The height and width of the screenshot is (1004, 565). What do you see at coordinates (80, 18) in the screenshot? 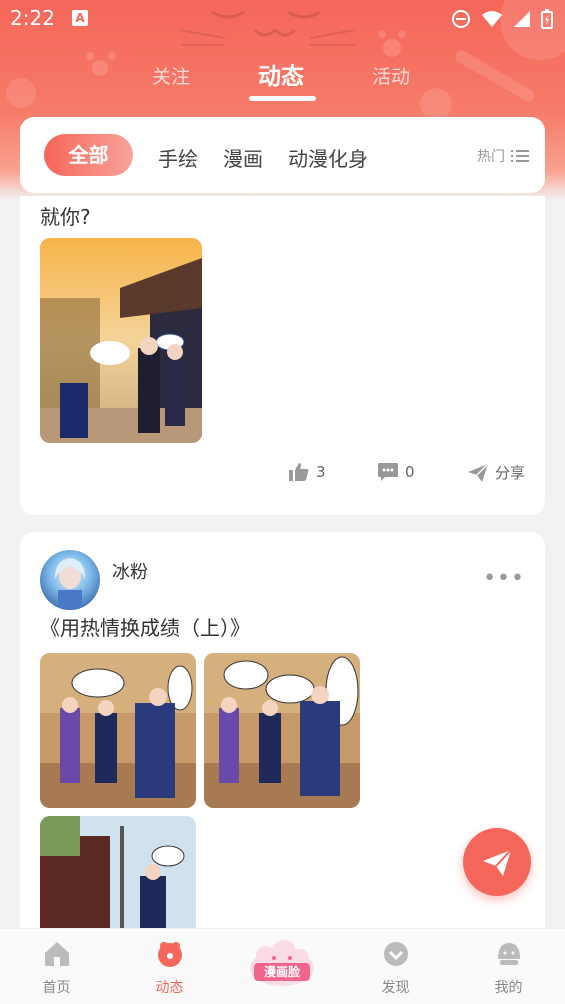
I see `notification-a-icon: A` at bounding box center [80, 18].